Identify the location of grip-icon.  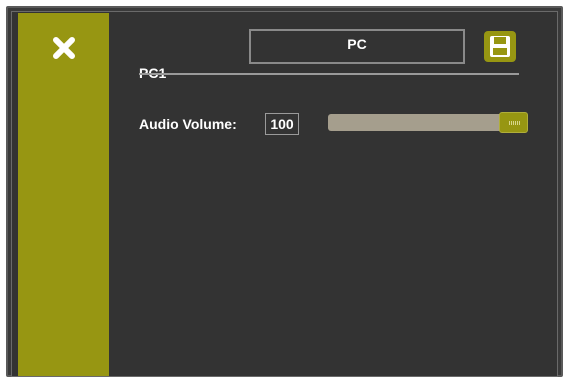
(514, 123).